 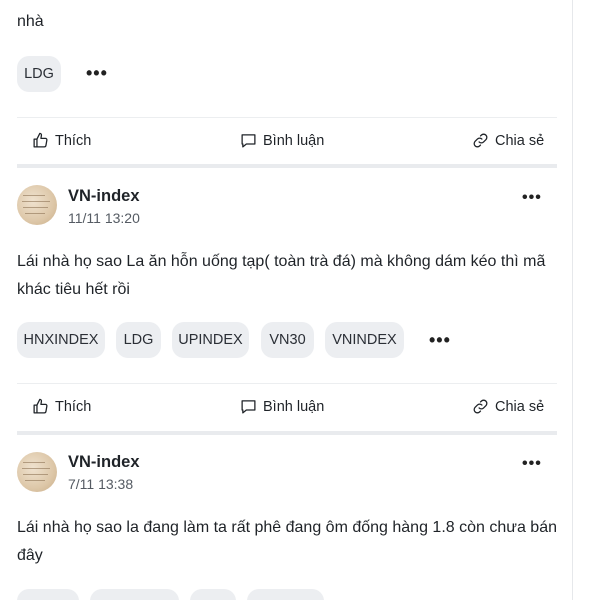 I want to click on post-time: 7/11 13:38, so click(x=101, y=484).